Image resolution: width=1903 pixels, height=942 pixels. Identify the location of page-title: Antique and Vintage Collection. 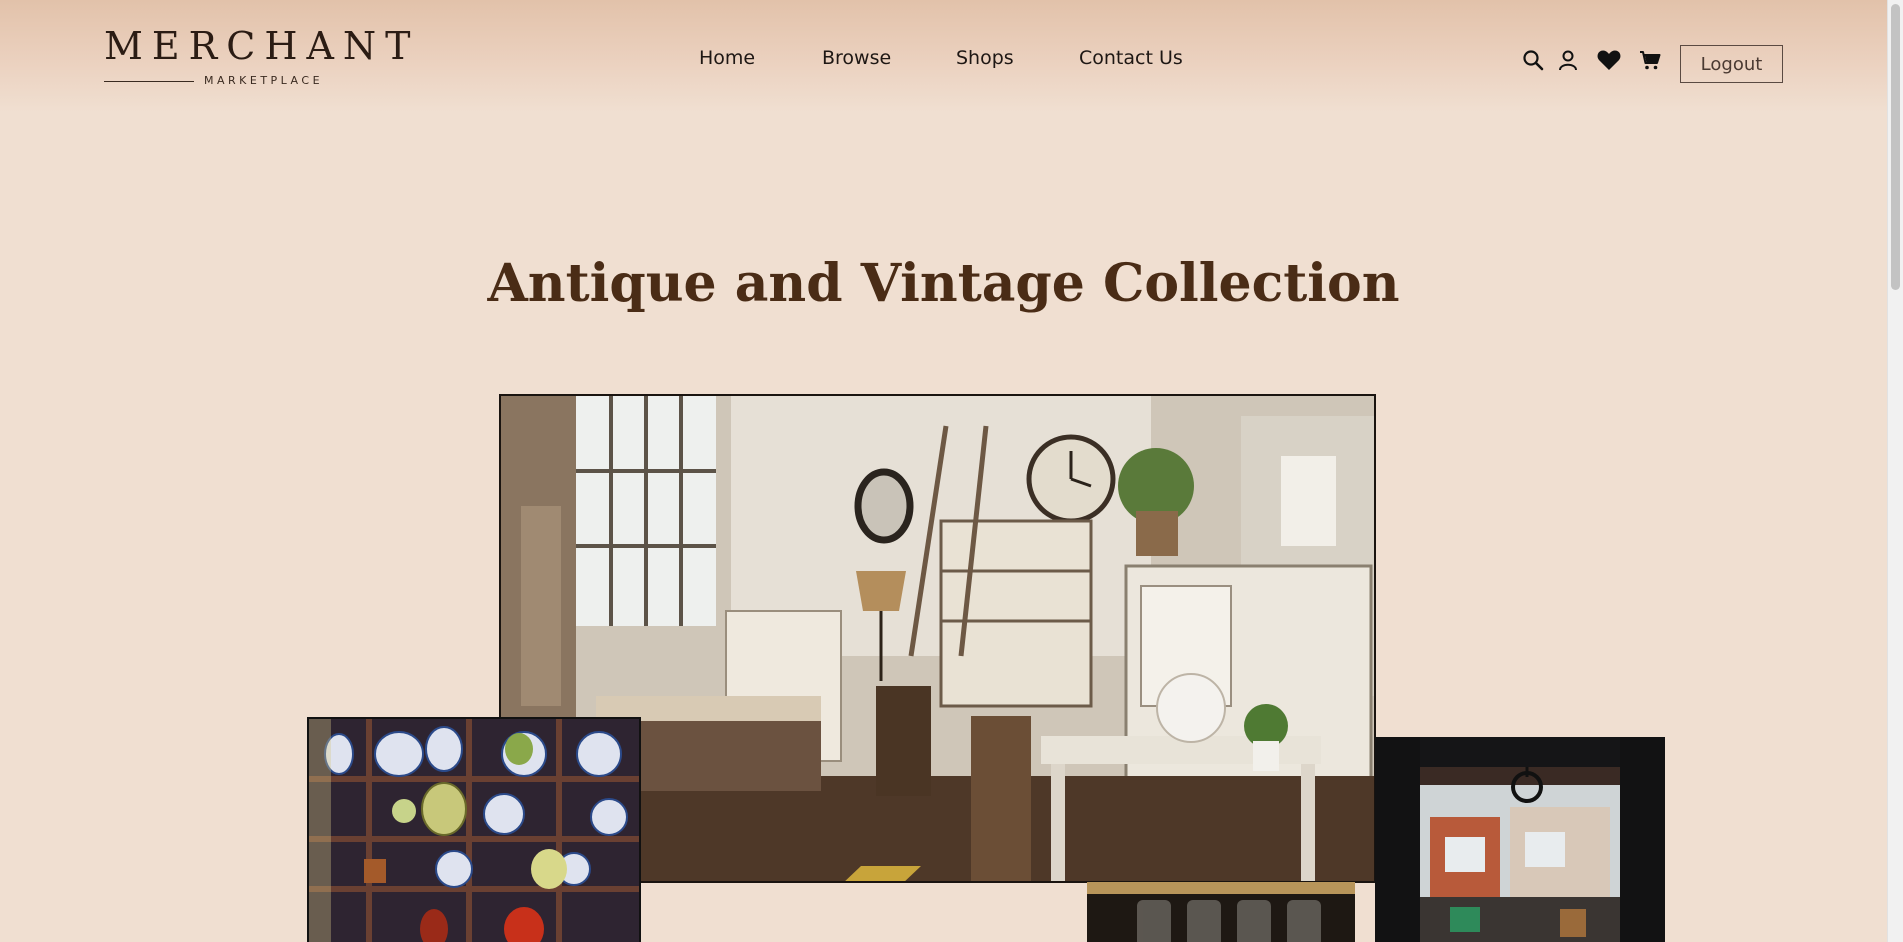
(943, 283).